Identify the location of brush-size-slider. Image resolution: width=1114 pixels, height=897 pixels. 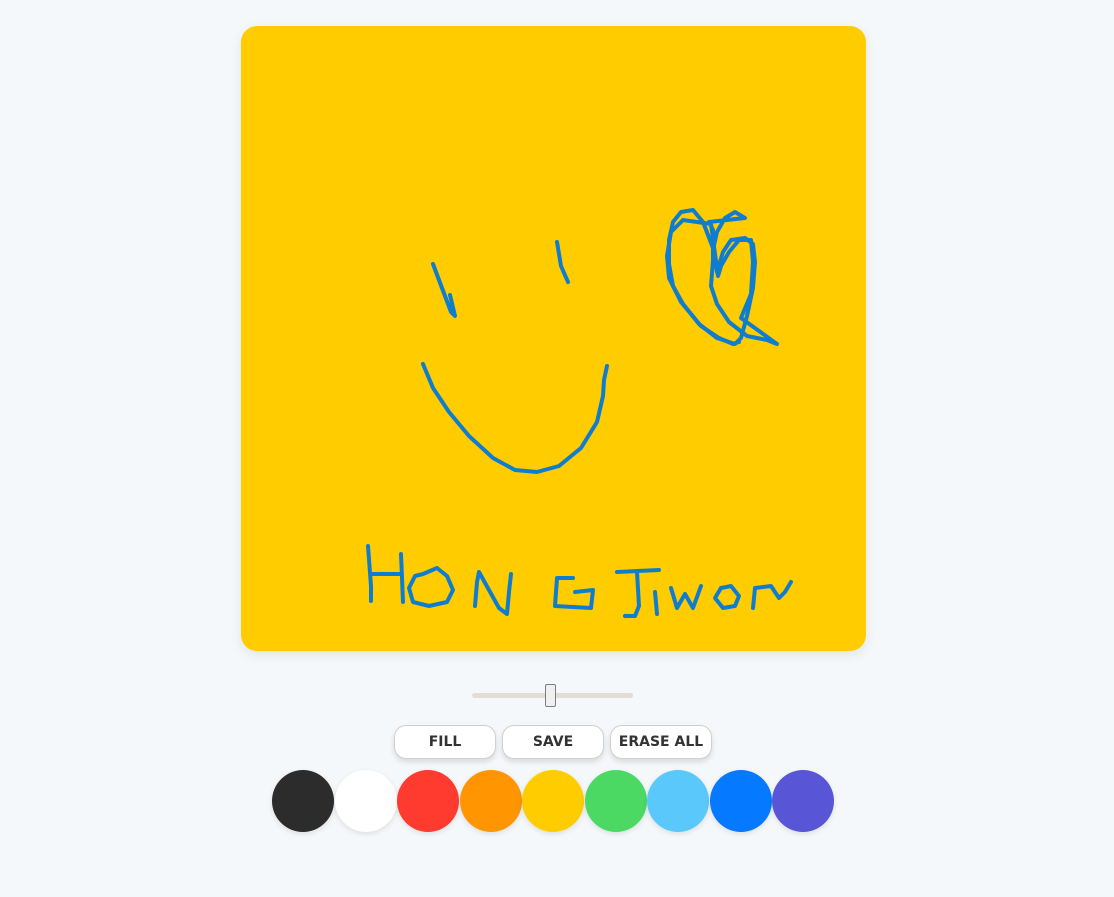
(552, 696).